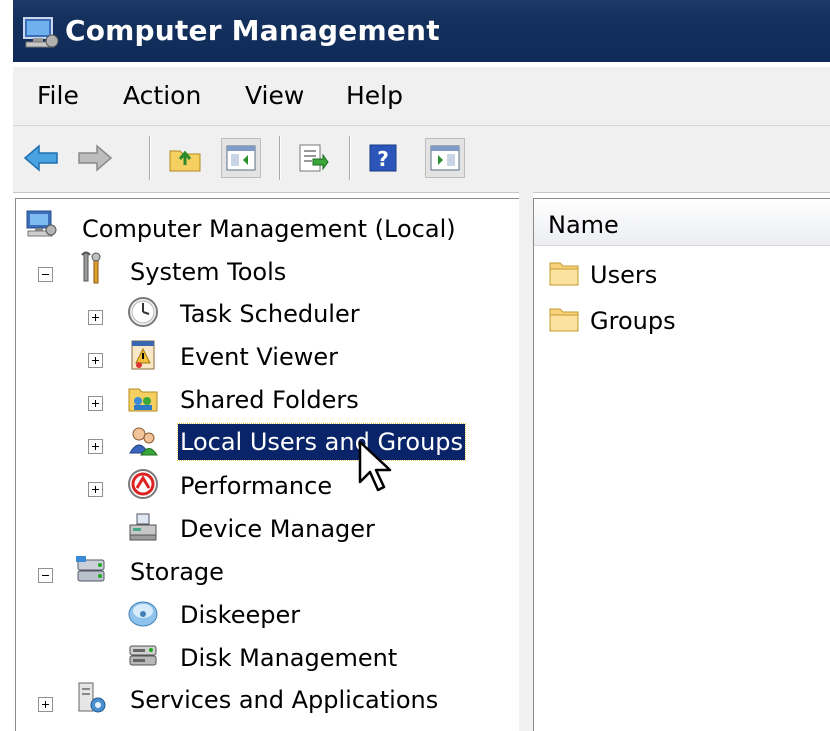  Describe the element at coordinates (58, 95) in the screenshot. I see `menu-file: File` at that location.